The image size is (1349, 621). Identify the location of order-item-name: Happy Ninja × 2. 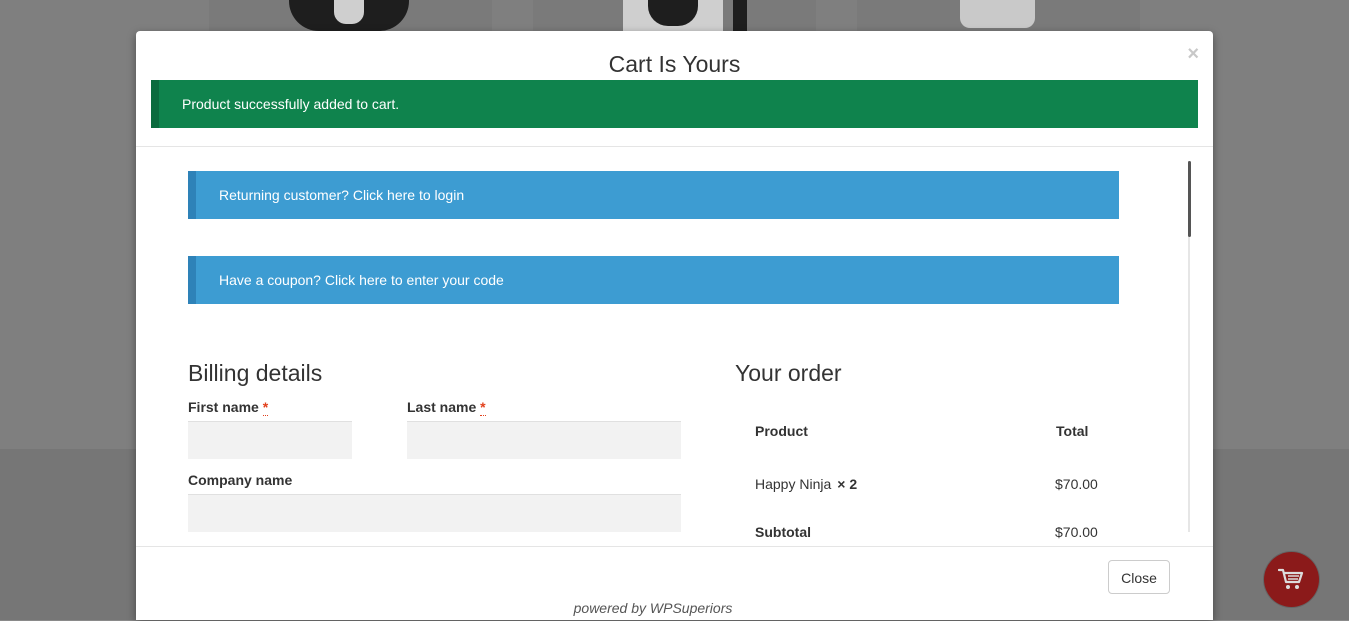
(806, 484).